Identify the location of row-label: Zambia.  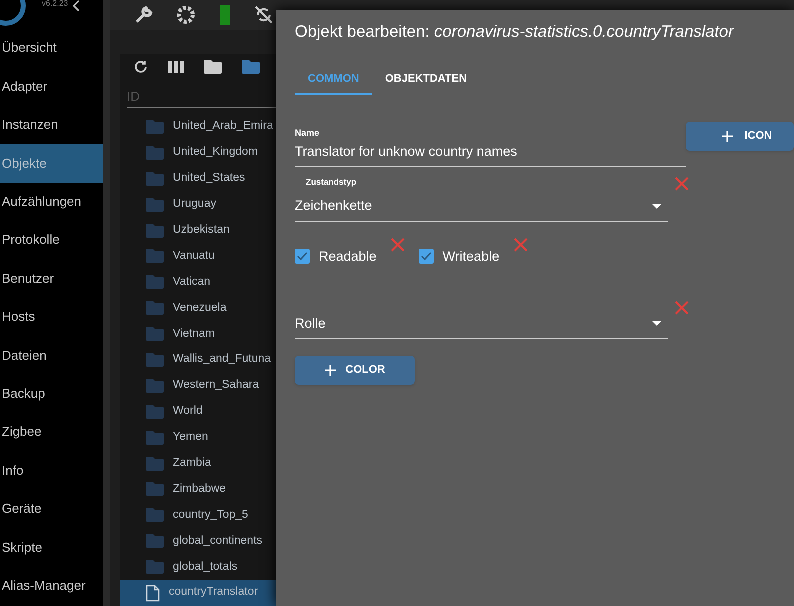
(192, 463).